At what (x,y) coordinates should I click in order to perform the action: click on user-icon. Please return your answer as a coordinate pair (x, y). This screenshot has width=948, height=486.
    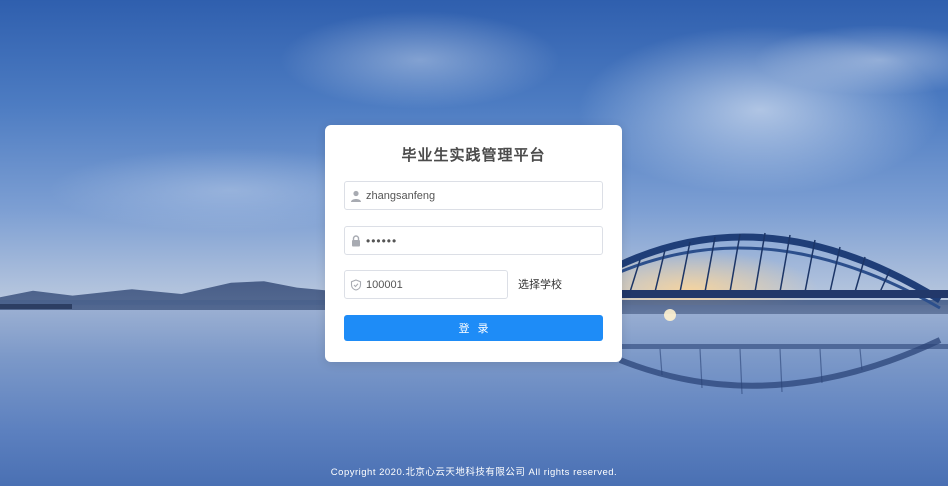
    Looking at the image, I should click on (356, 196).